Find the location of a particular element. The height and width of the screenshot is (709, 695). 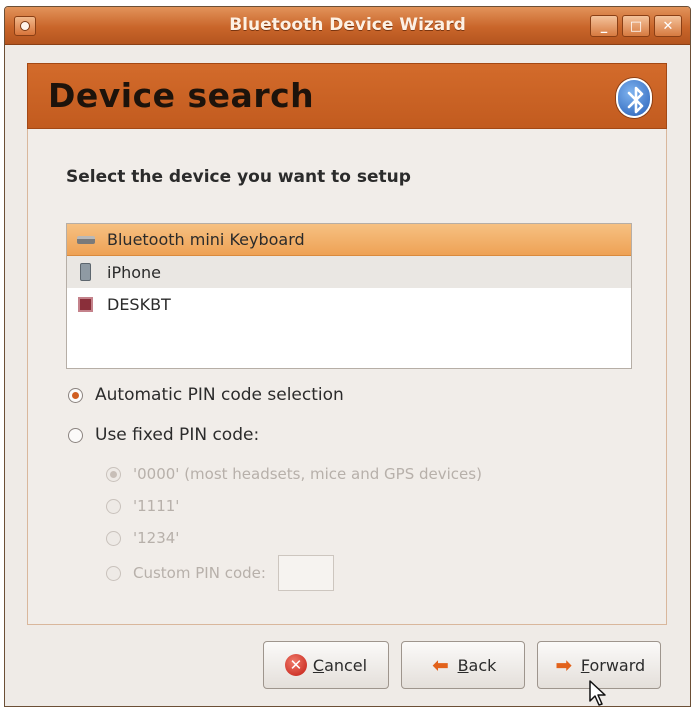

bluetooth-icon is located at coordinates (634, 98).